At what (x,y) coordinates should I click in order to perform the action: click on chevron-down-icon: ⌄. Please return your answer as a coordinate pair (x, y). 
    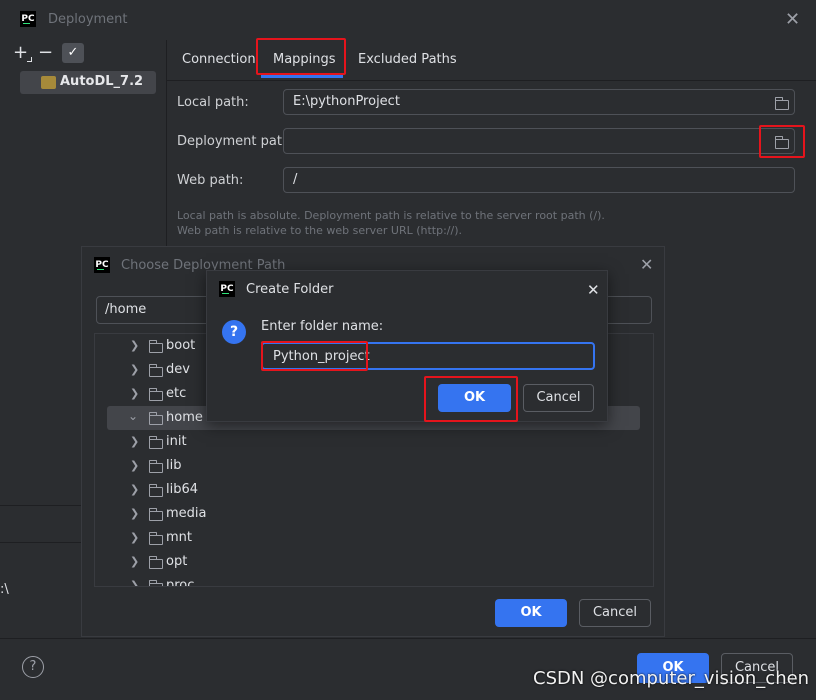
    Looking at the image, I should click on (133, 416).